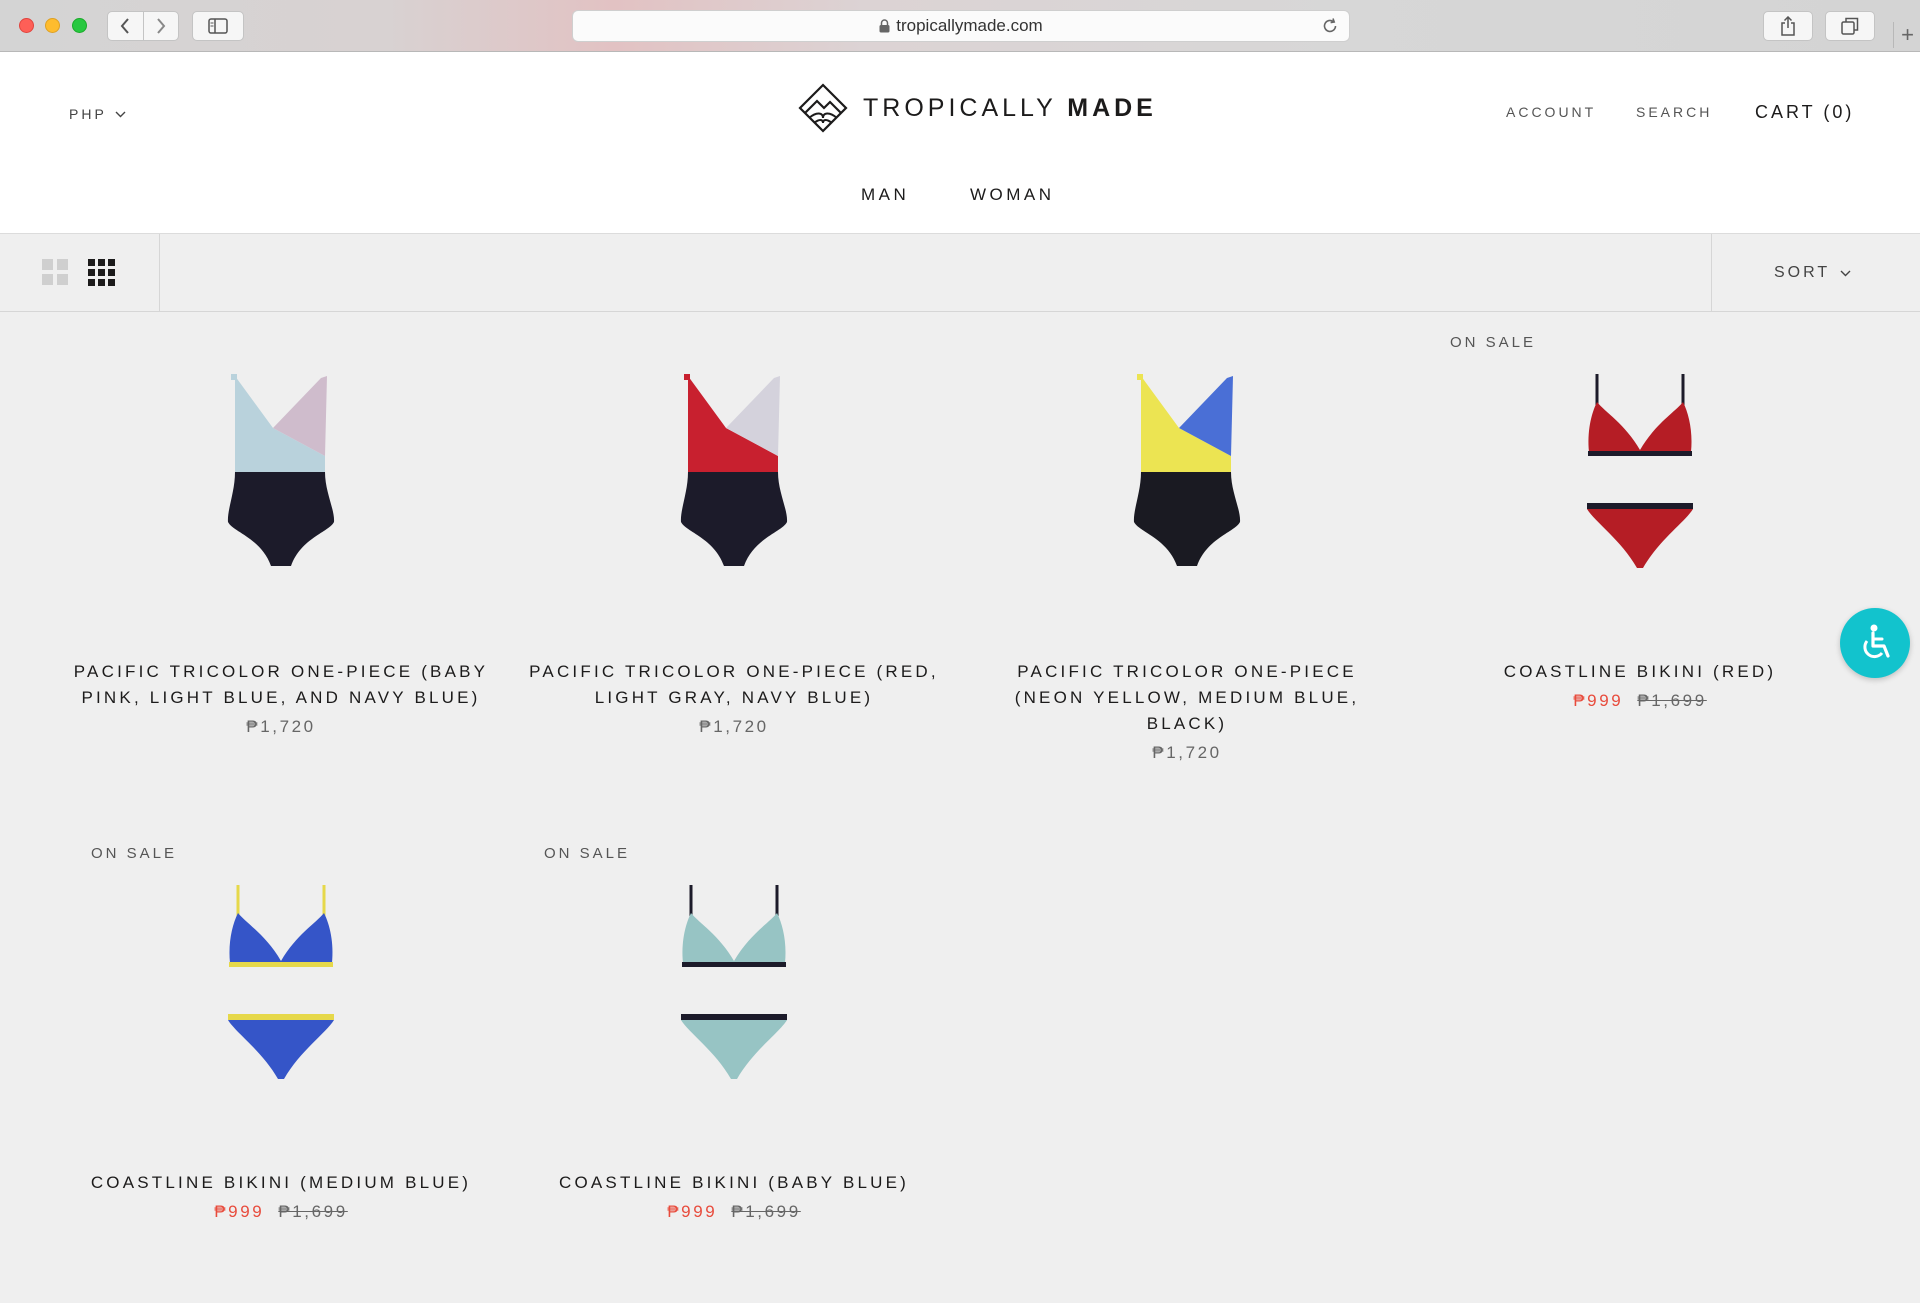 The image size is (1920, 1303). Describe the element at coordinates (281, 671) in the screenshot. I see `product-title-line: PACIFIC TRICOLOR ONE-PIECE (BABY` at that location.